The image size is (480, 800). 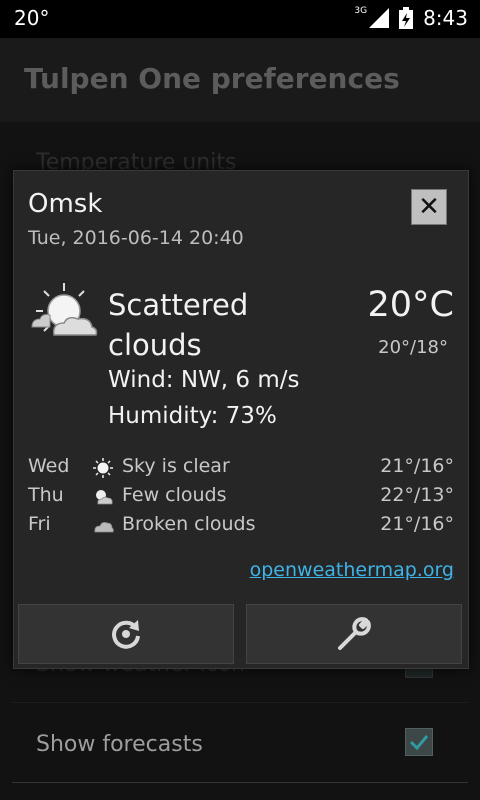 I want to click on forecast-row: Thu Few clouds 22°/13°, so click(x=241, y=498).